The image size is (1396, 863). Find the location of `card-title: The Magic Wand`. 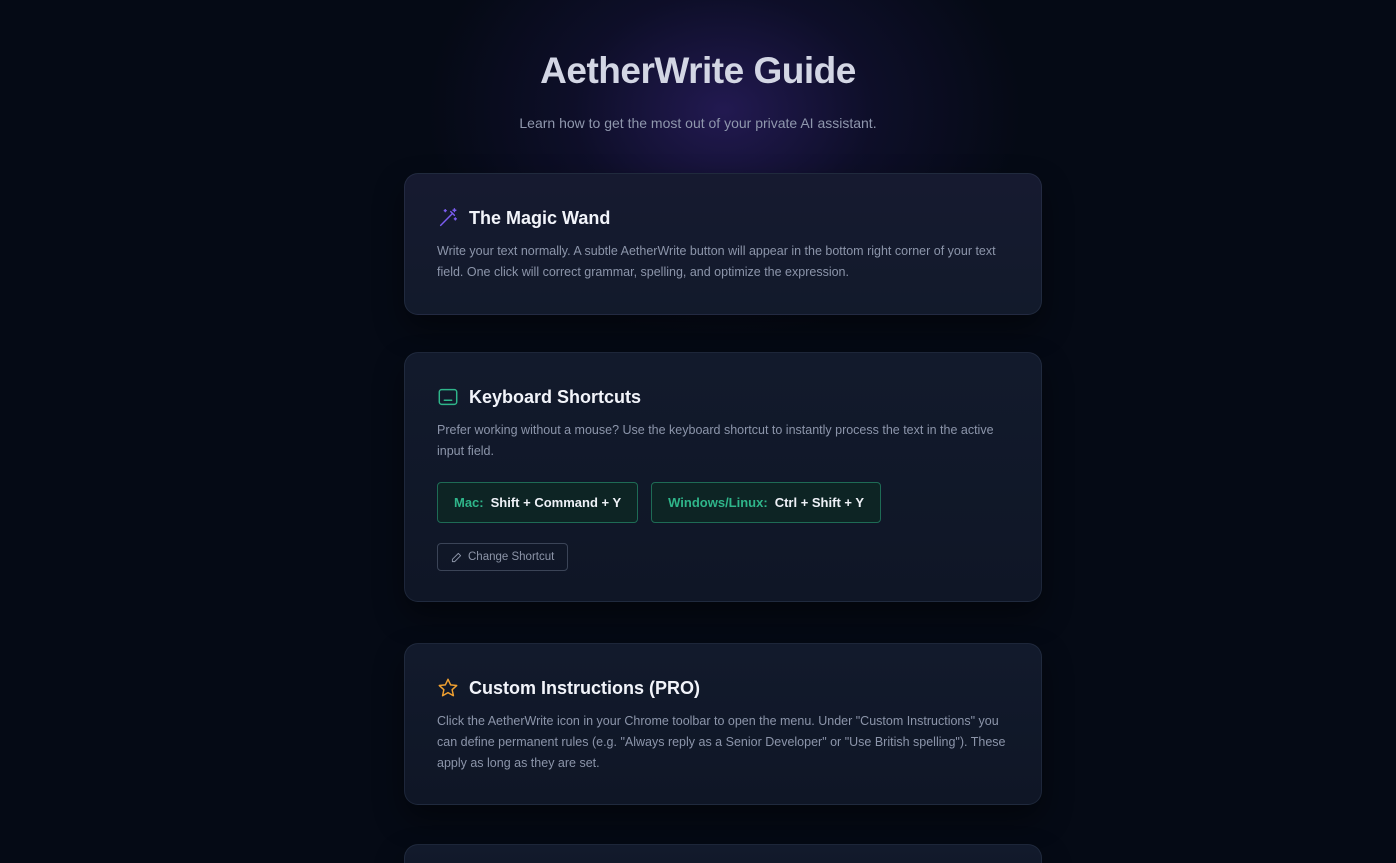

card-title: The Magic Wand is located at coordinates (540, 217).